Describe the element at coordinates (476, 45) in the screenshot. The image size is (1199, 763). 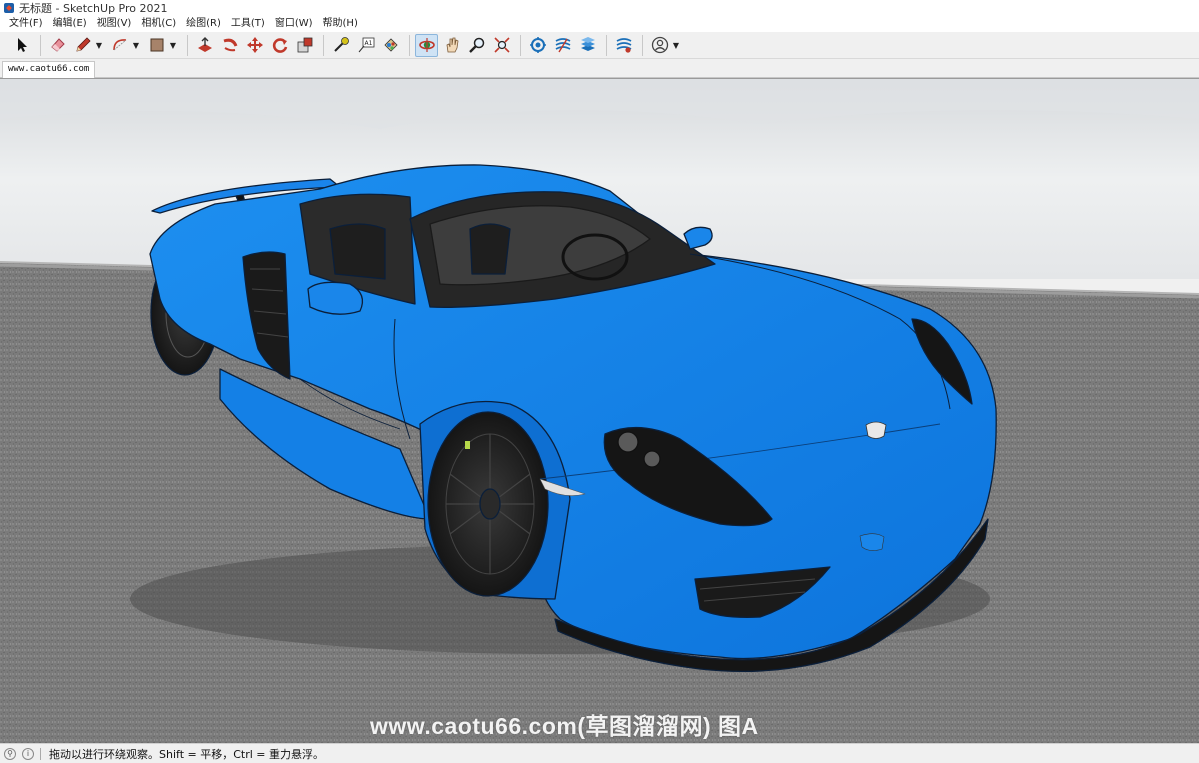
I see `zoom-icon` at that location.